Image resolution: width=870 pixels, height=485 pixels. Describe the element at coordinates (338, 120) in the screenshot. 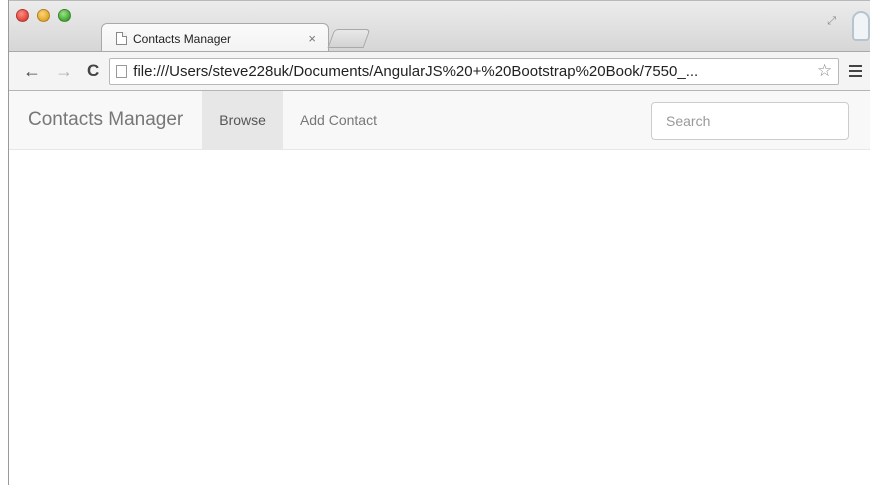

I see `nav-link-add-contact: Add Contact` at that location.